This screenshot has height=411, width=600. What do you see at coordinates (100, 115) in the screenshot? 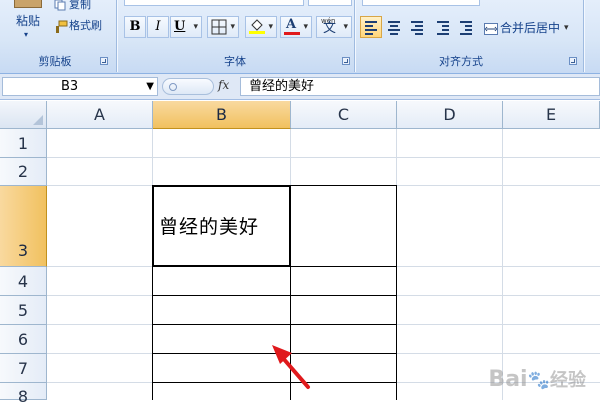
I see `column-header-a: A` at bounding box center [100, 115].